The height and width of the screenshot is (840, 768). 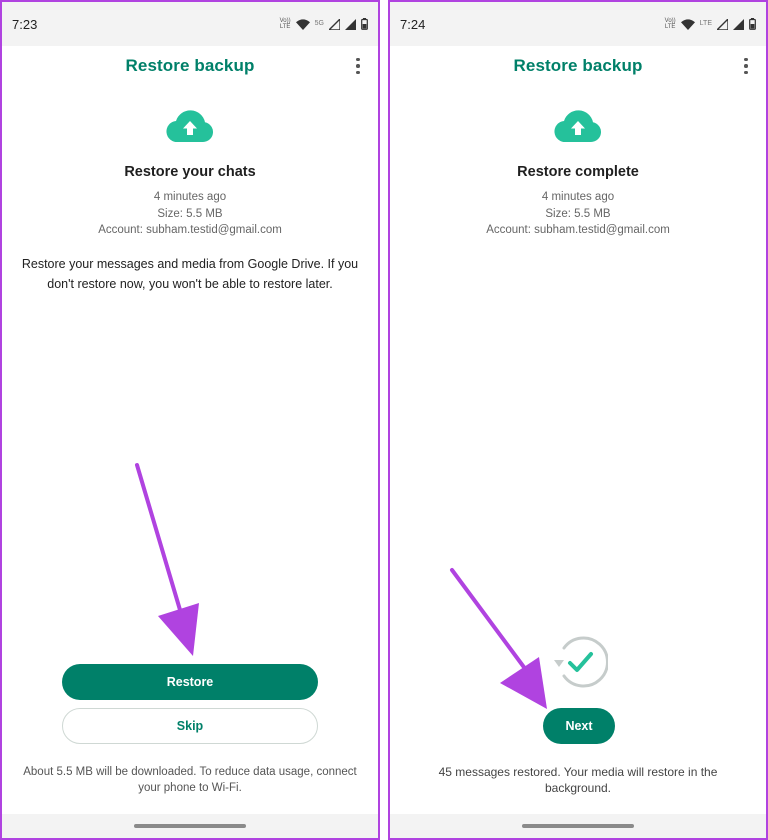 I want to click on status-bar: 7:23 Vo)) LTE 5G, so click(x=190, y=24).